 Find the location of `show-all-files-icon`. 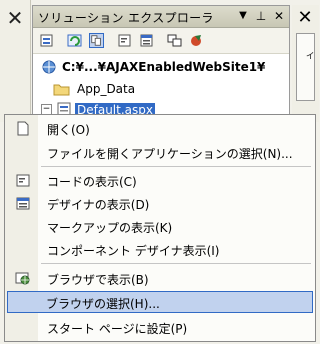

show-all-files-icon is located at coordinates (96, 40).